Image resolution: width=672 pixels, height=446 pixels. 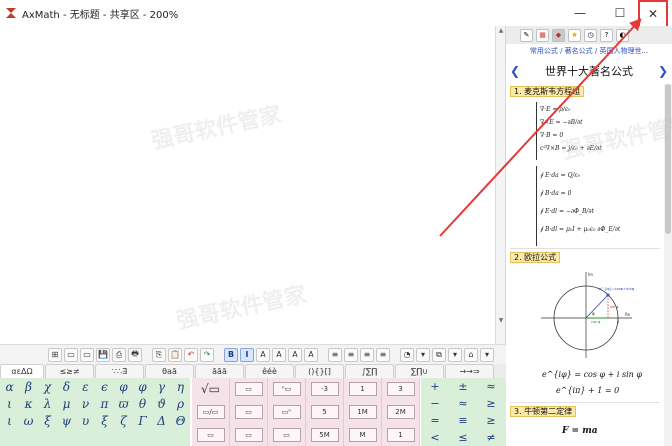 I want to click on greek-symbol: ε, so click(x=85, y=386).